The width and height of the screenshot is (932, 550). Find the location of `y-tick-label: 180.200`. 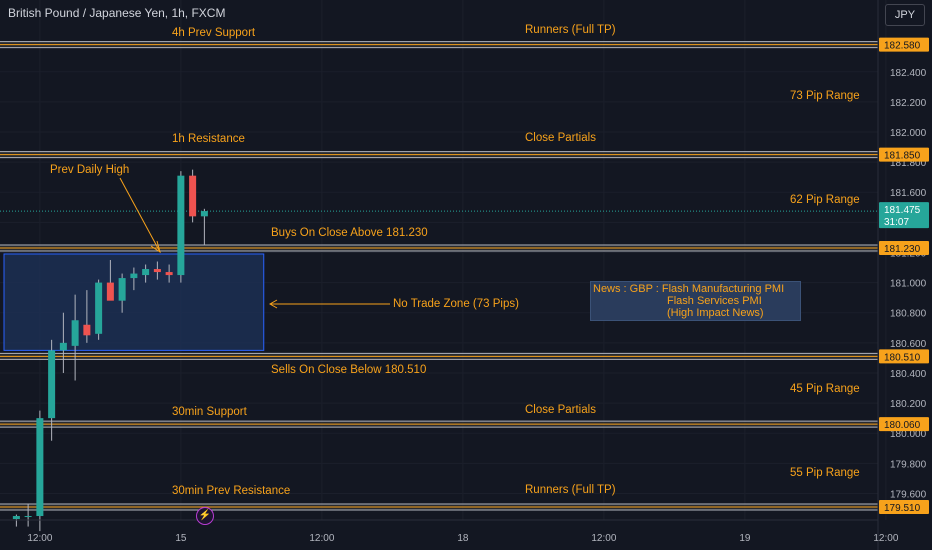

y-tick-label: 180.200 is located at coordinates (908, 404).